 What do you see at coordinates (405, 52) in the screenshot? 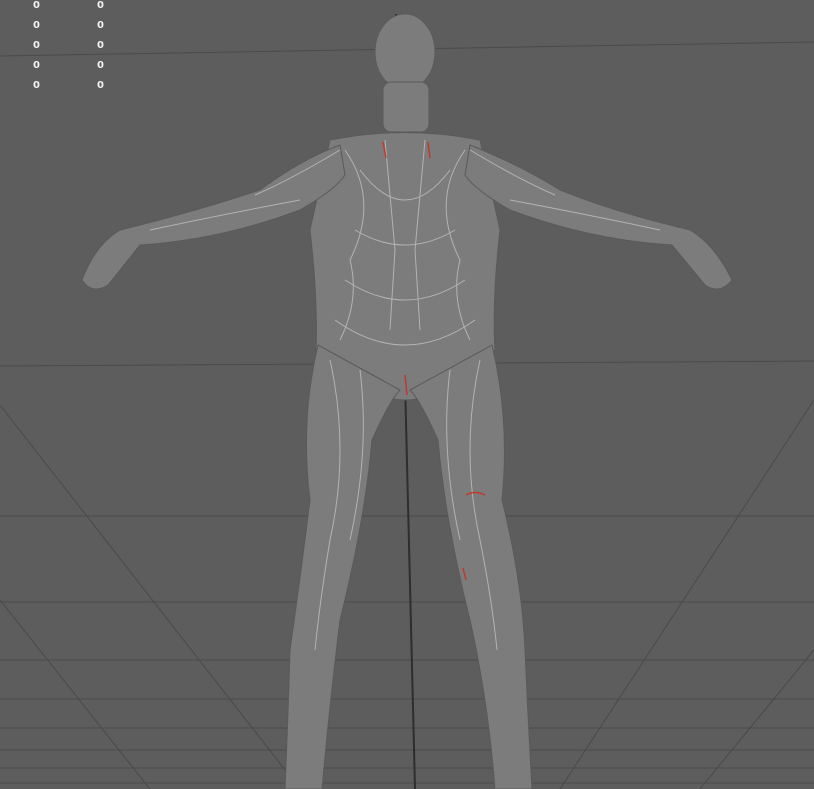
I see `model-head` at bounding box center [405, 52].